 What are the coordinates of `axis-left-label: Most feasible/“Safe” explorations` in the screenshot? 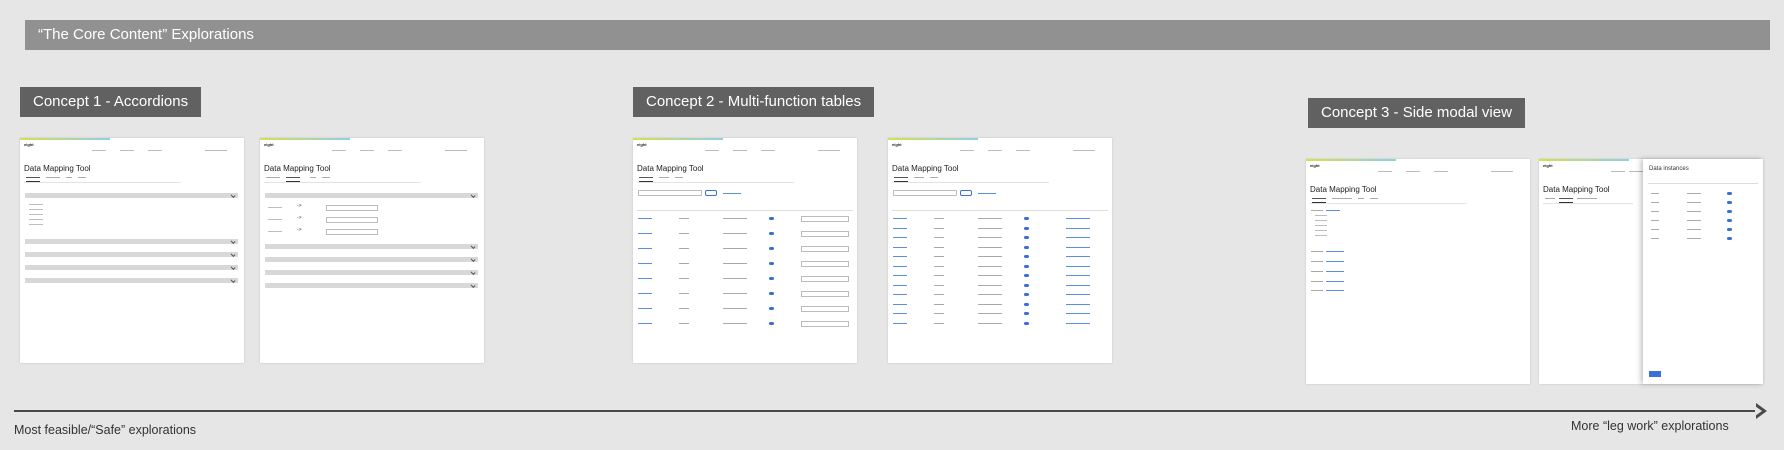 It's located at (105, 430).